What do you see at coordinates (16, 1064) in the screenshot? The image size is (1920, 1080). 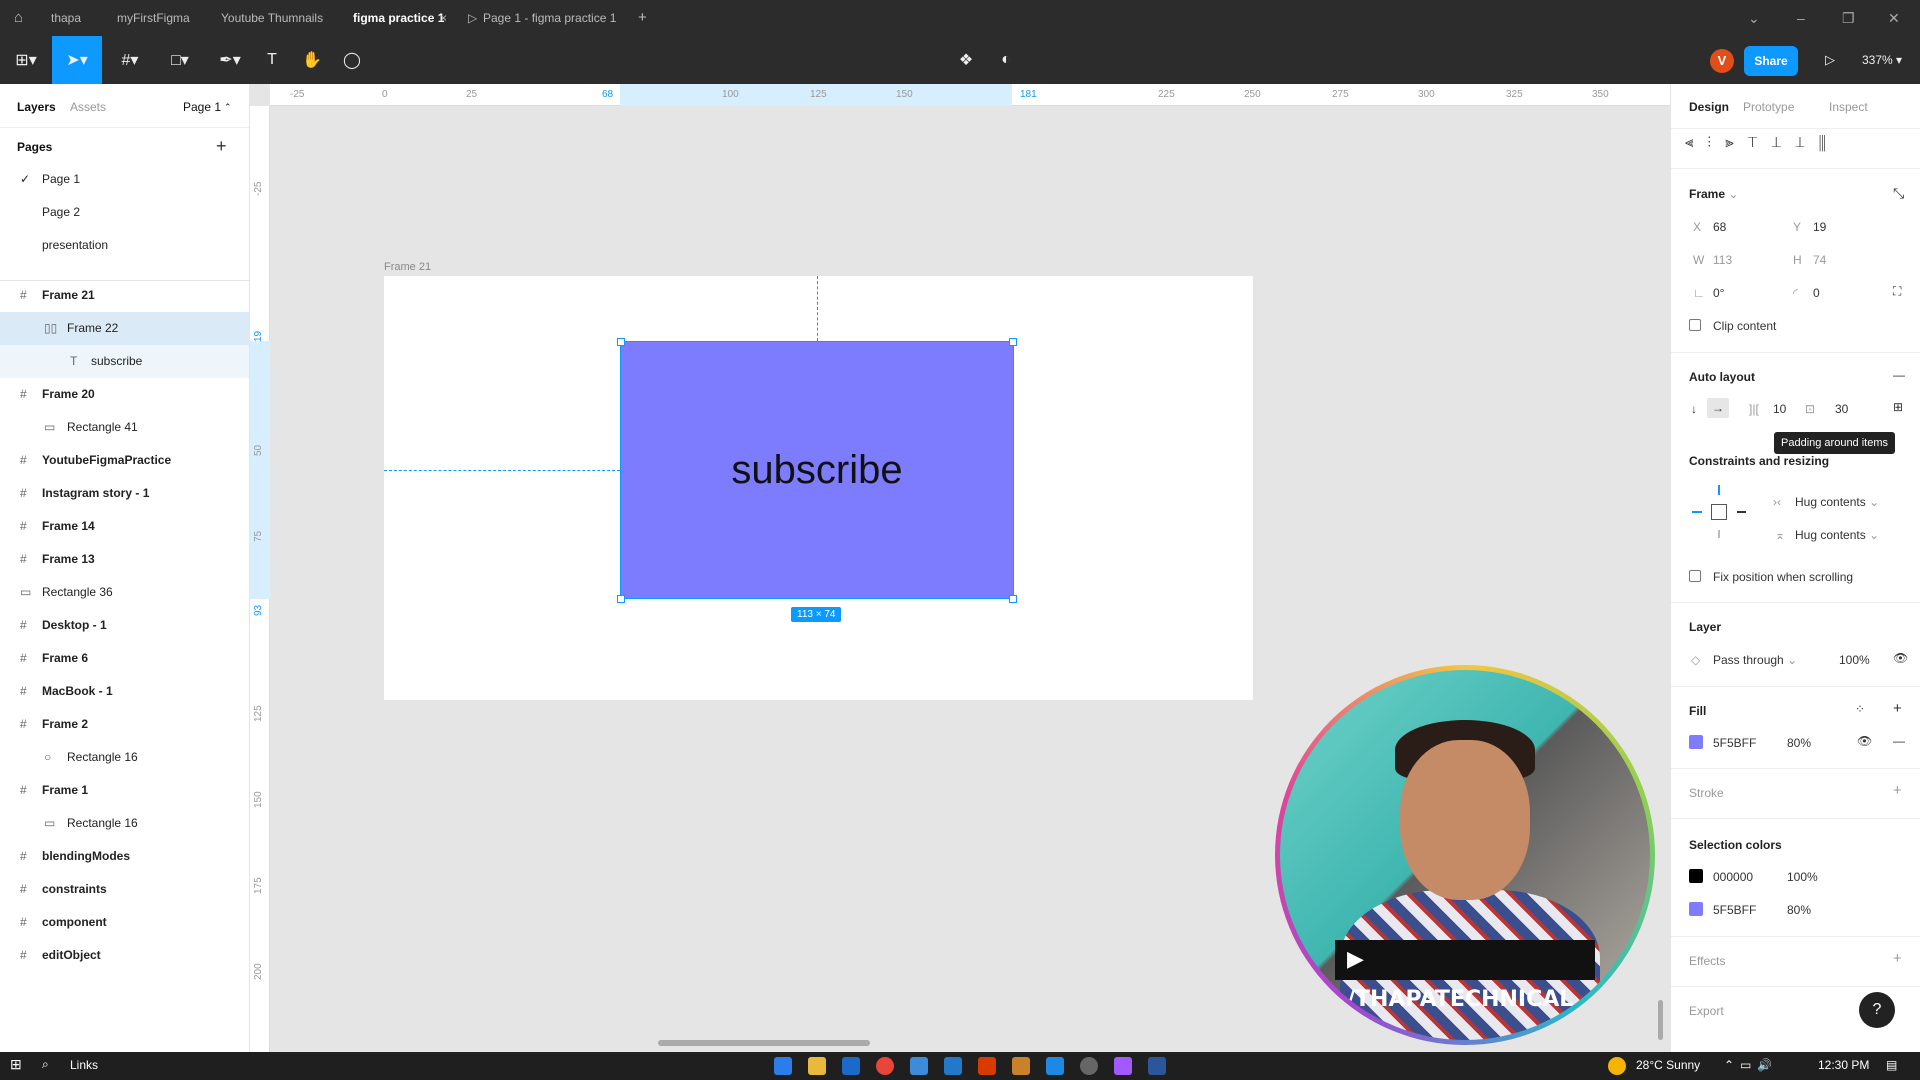 I see `windows-start-icon: ⊞` at bounding box center [16, 1064].